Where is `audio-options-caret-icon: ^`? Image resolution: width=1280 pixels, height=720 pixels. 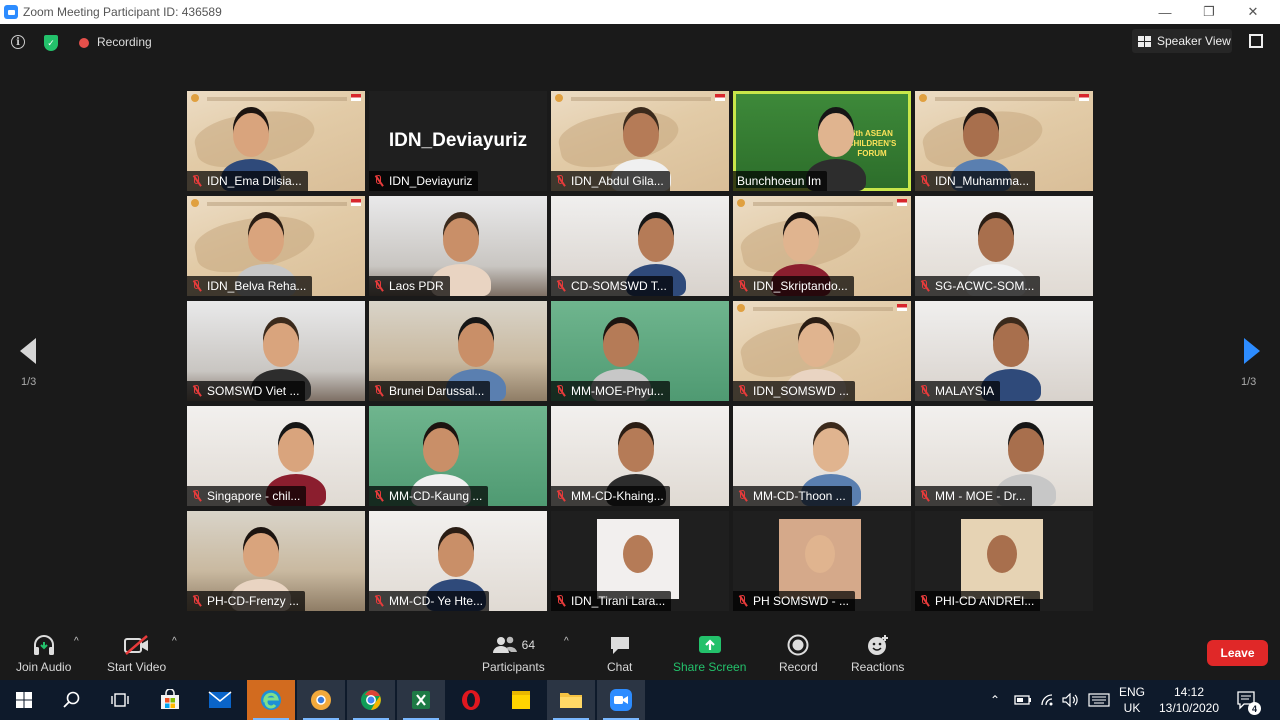
audio-options-caret-icon: ^ is located at coordinates (76, 641).